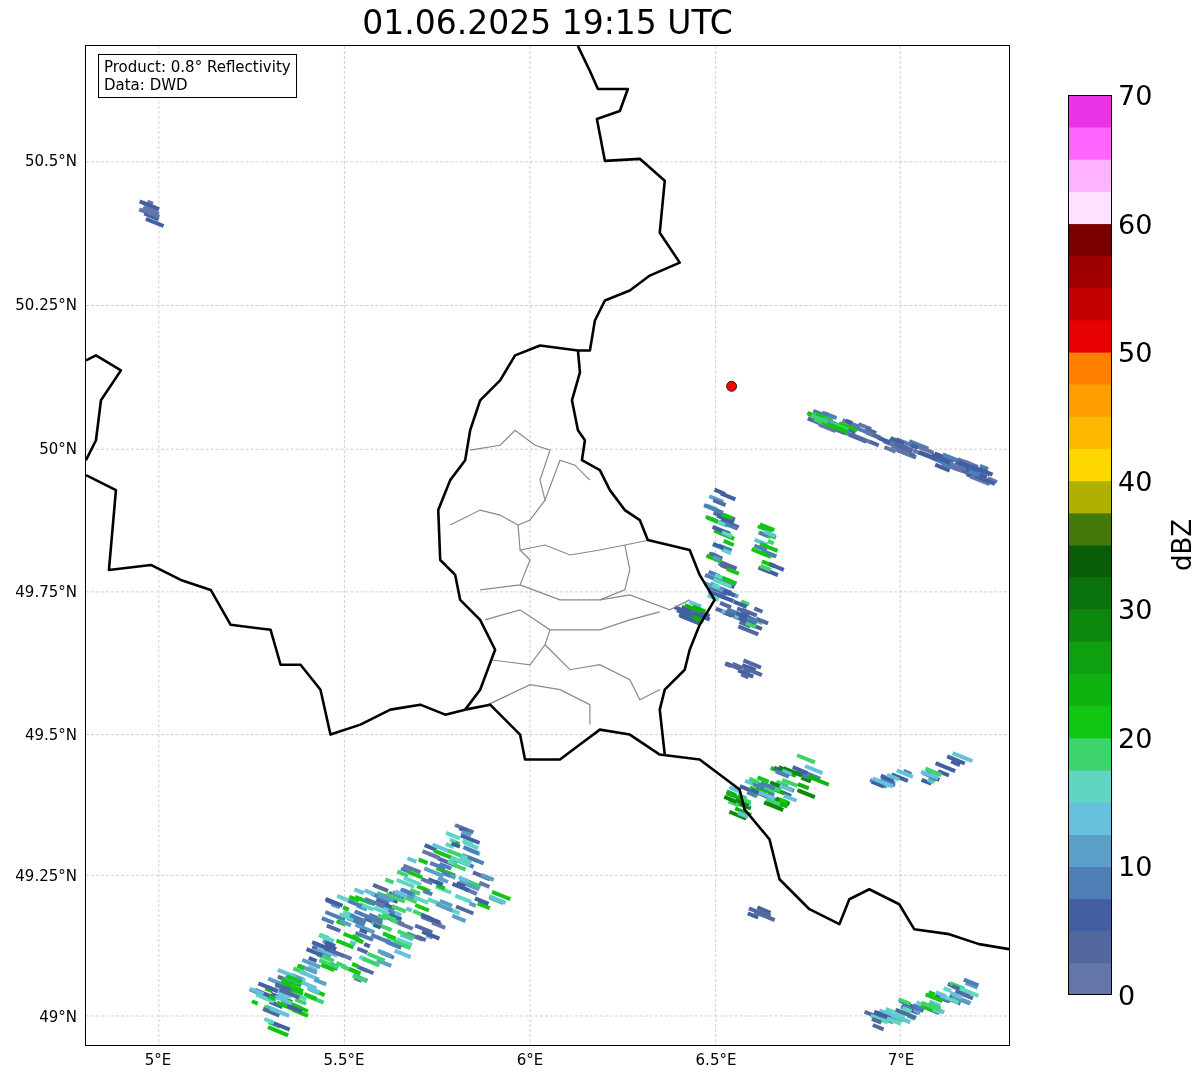 The image size is (1202, 1081). What do you see at coordinates (547, 22) in the screenshot?
I see `chart-title: 01.06.2025 19:15 UTC` at bounding box center [547, 22].